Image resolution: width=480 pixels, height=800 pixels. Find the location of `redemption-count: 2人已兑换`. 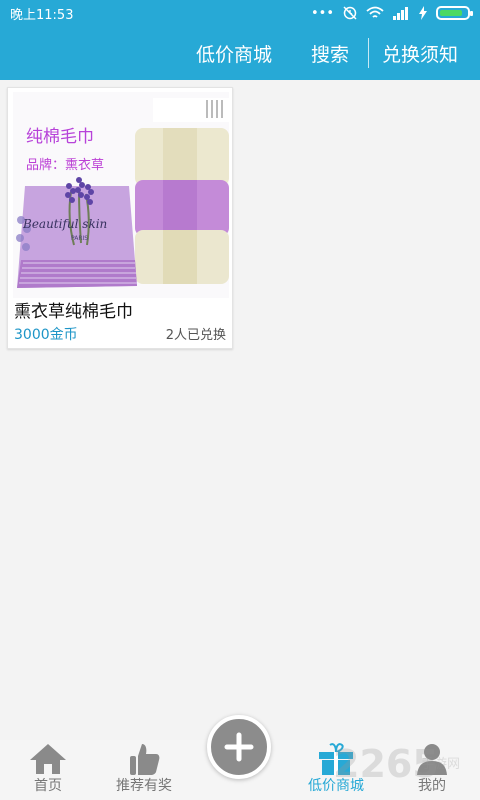

redemption-count: 2人已兑换 is located at coordinates (195, 335).